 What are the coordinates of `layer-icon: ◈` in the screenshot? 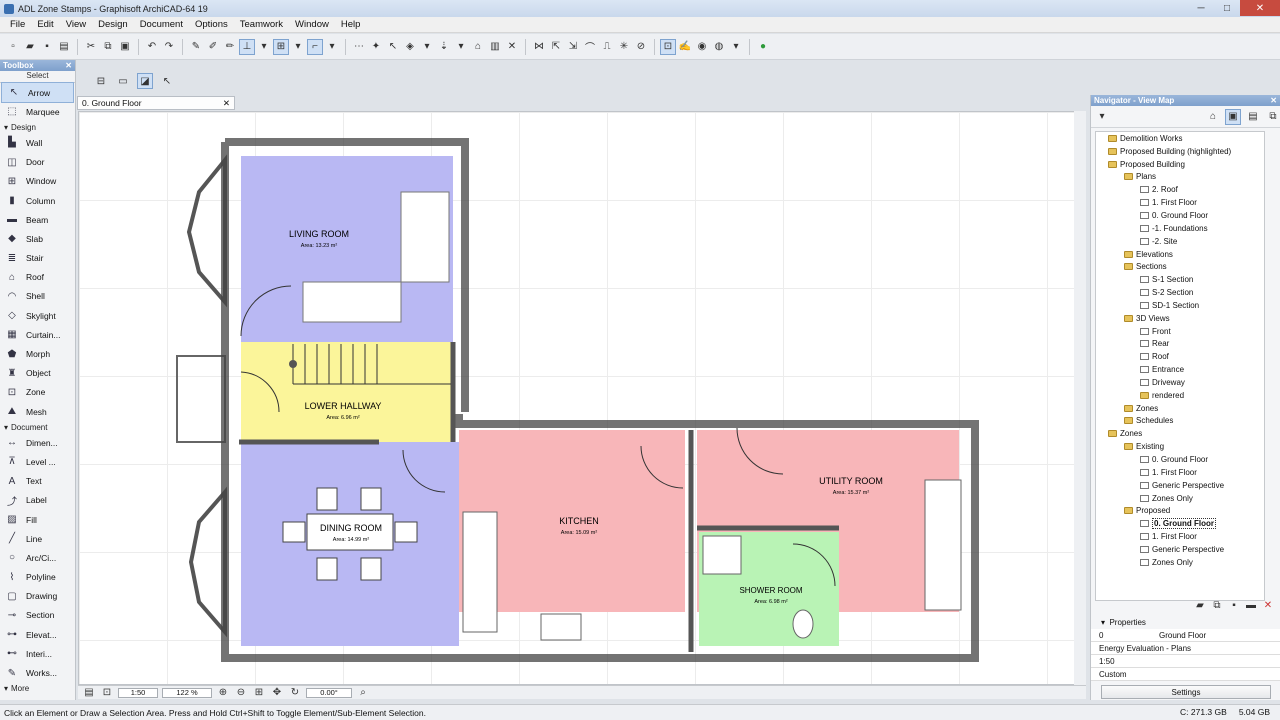 It's located at (410, 47).